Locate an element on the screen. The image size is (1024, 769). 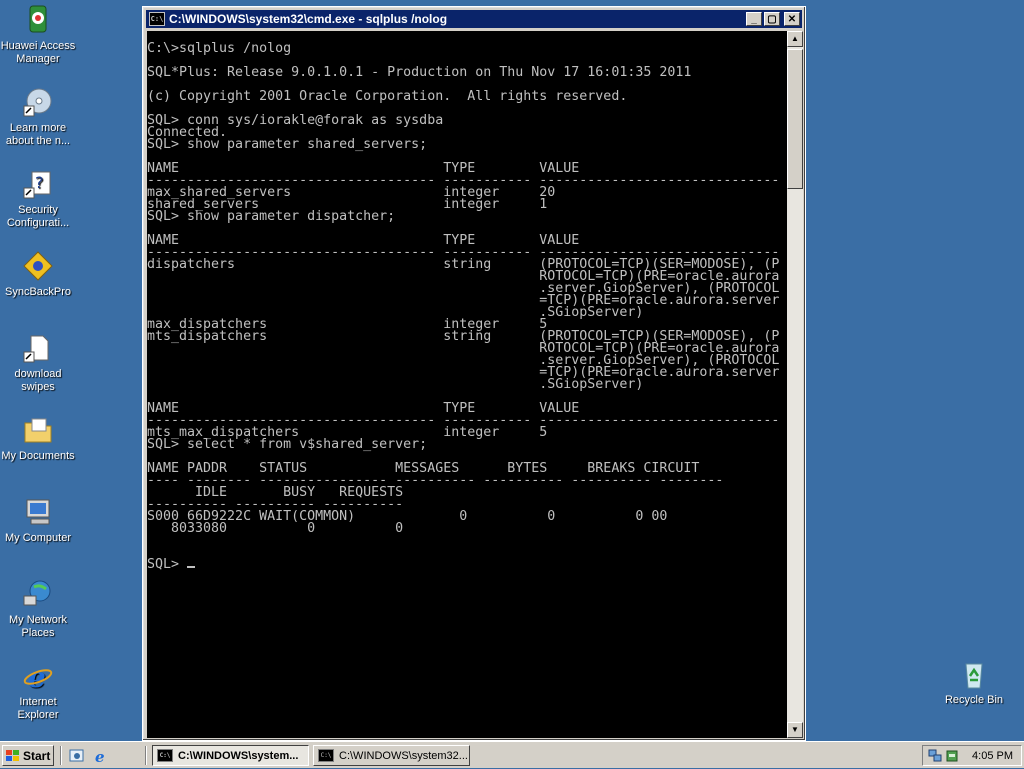
console-line: .SGiopServer) is located at coordinates (395, 384).